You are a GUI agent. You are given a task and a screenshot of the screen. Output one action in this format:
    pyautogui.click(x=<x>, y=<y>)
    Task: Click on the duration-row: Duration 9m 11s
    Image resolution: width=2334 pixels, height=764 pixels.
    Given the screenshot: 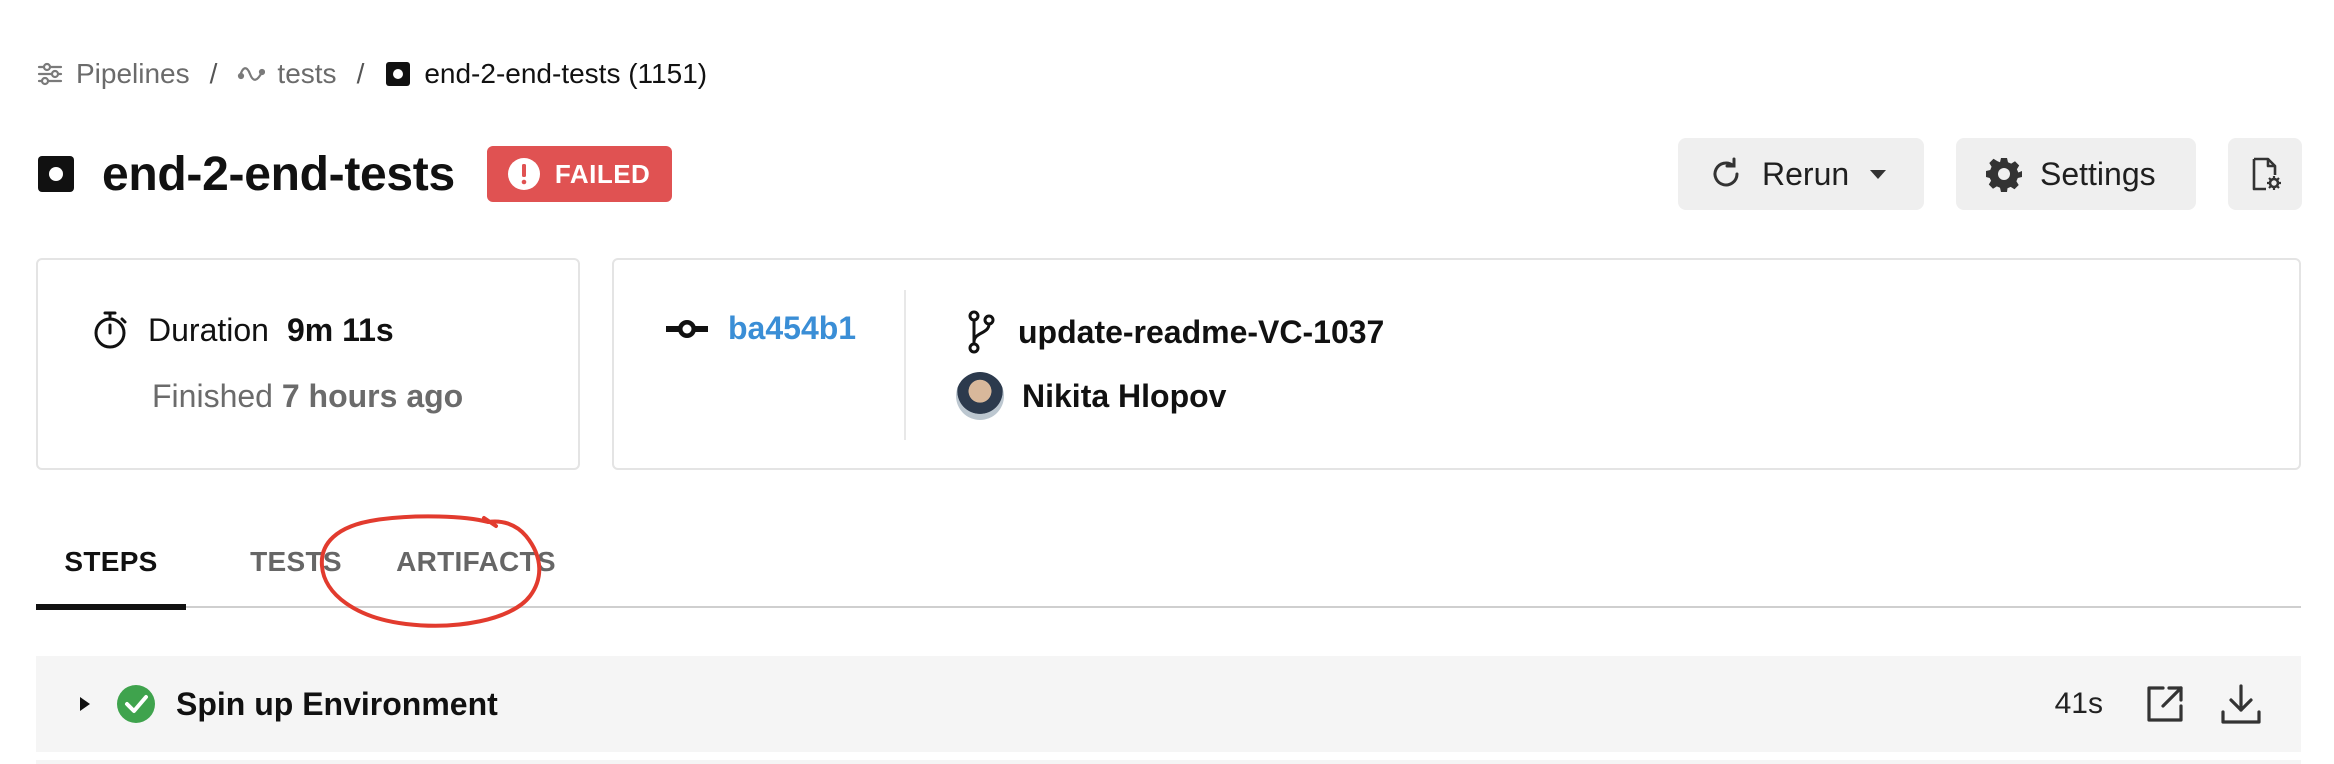 What is the action you would take?
    pyautogui.click(x=242, y=330)
    